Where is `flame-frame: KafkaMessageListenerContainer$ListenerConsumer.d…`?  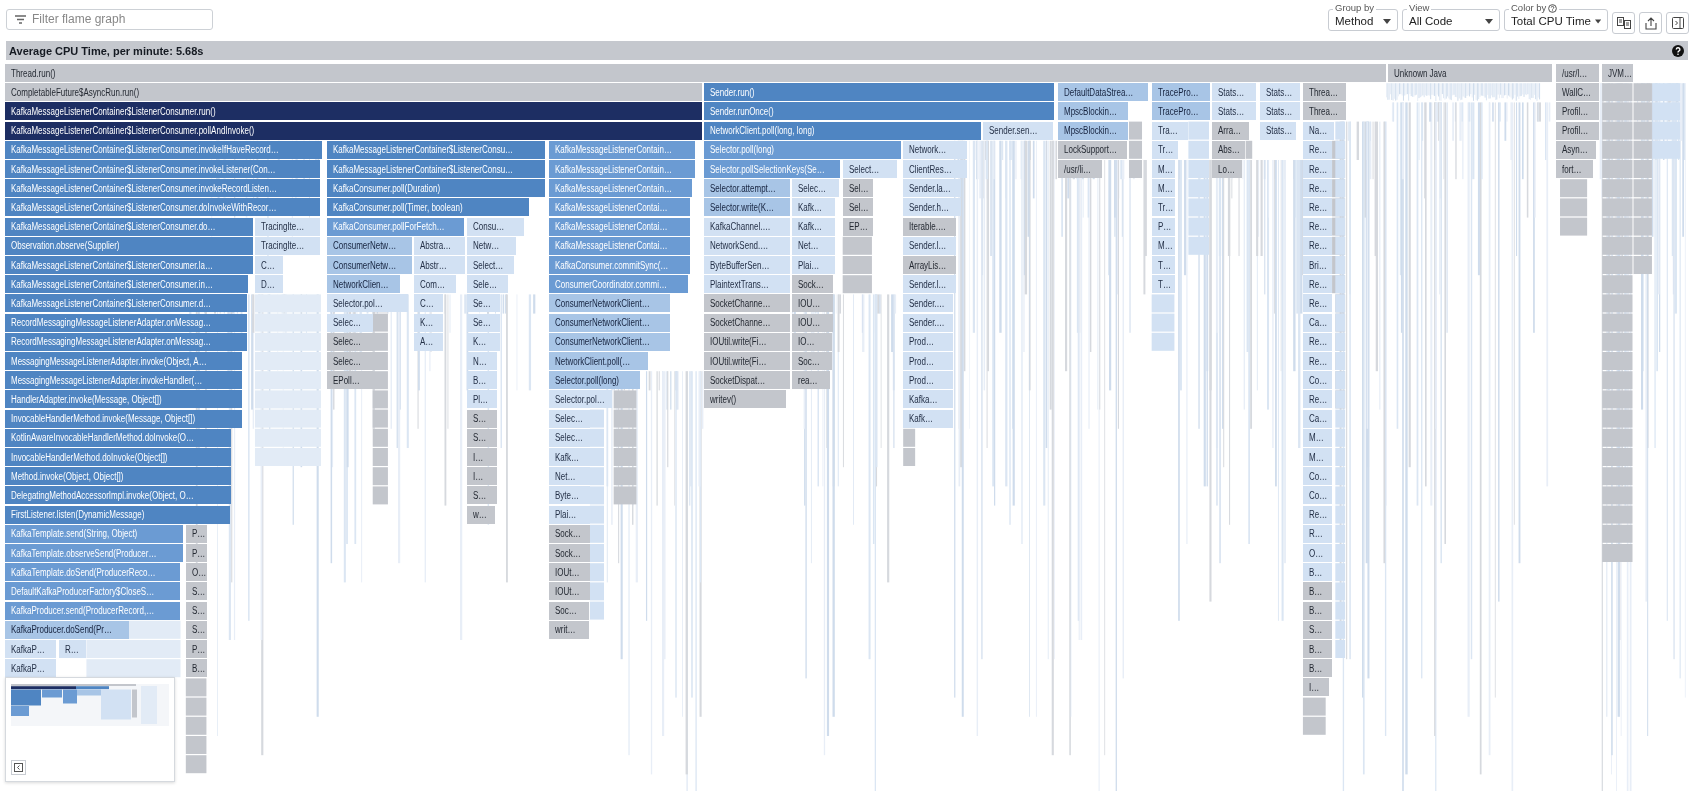 flame-frame: KafkaMessageListenerContainer$ListenerConsumer.d… is located at coordinates (126, 303).